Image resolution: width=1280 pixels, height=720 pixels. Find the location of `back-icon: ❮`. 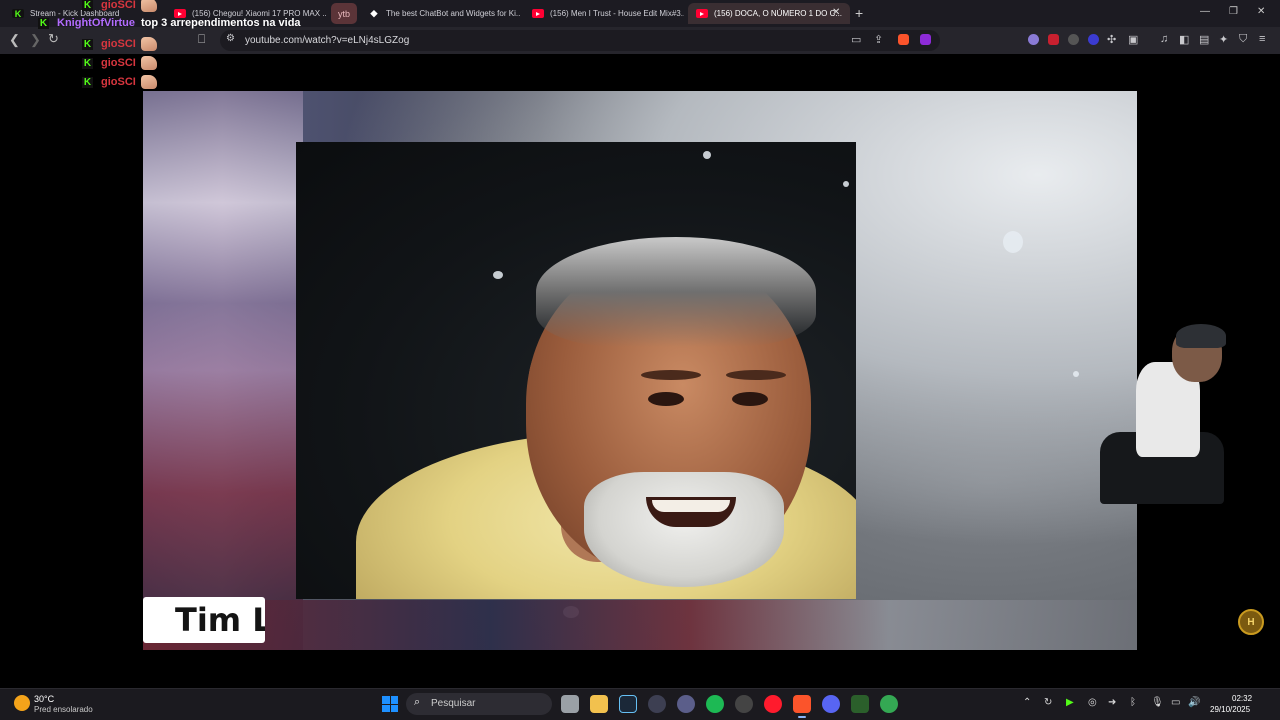

back-icon: ❮ is located at coordinates (14, 40).